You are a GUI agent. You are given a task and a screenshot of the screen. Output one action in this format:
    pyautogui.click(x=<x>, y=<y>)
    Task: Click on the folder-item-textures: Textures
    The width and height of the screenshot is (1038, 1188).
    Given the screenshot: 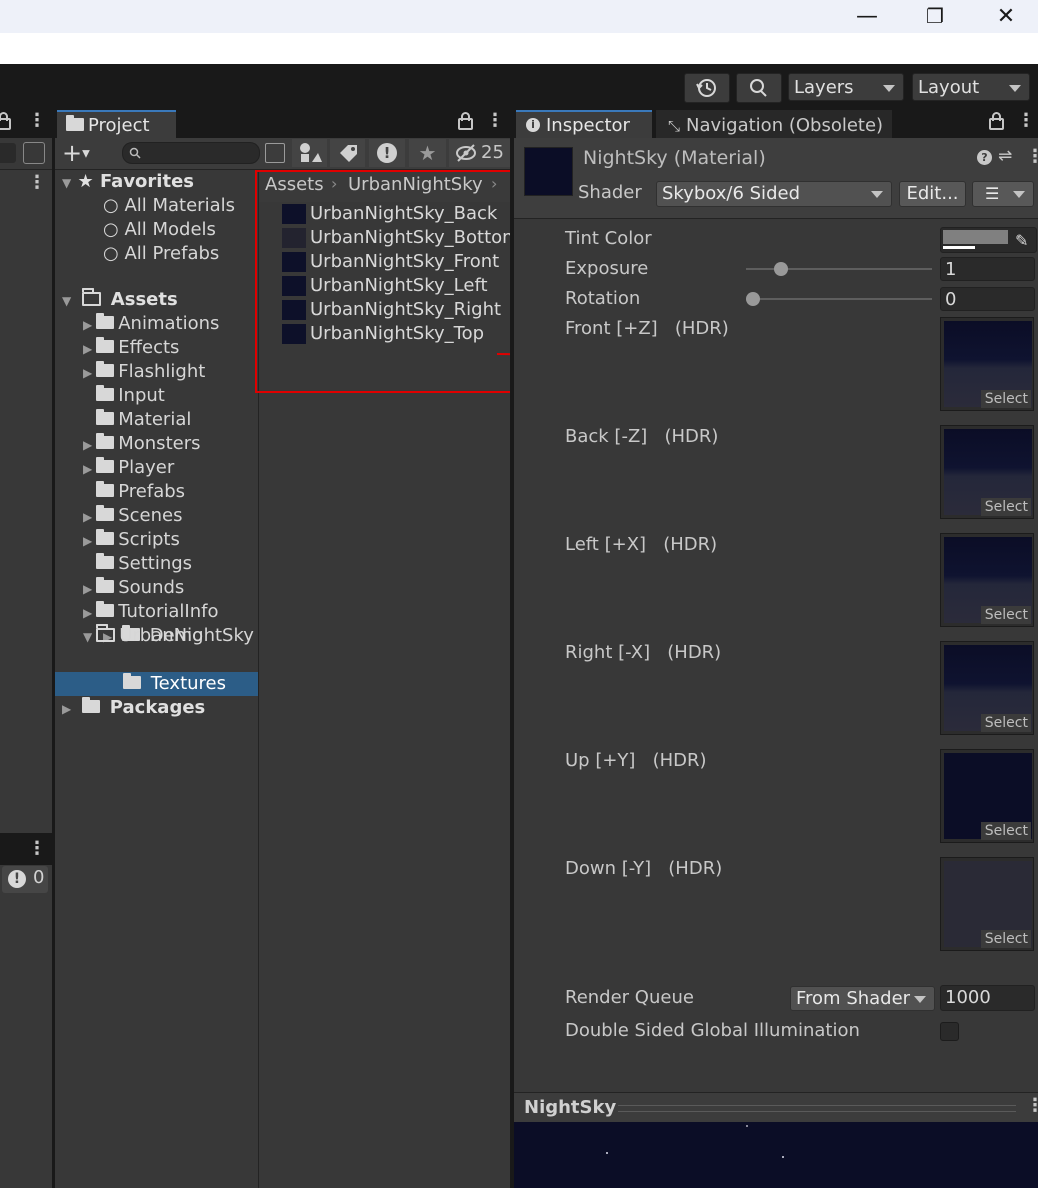 What is the action you would take?
    pyautogui.click(x=174, y=684)
    